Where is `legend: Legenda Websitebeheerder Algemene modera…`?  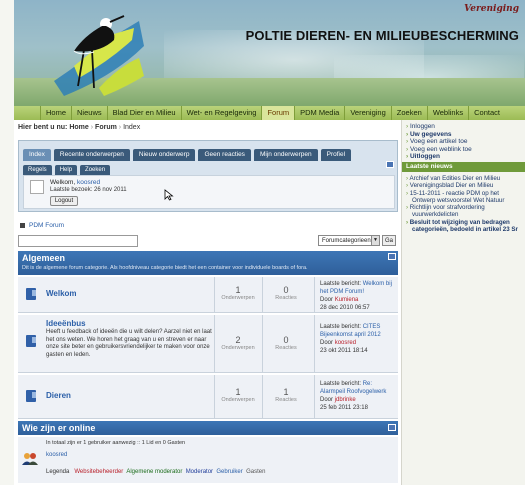
legend: Legenda Websitebeheerder Algemene modera… is located at coordinates (156, 472).